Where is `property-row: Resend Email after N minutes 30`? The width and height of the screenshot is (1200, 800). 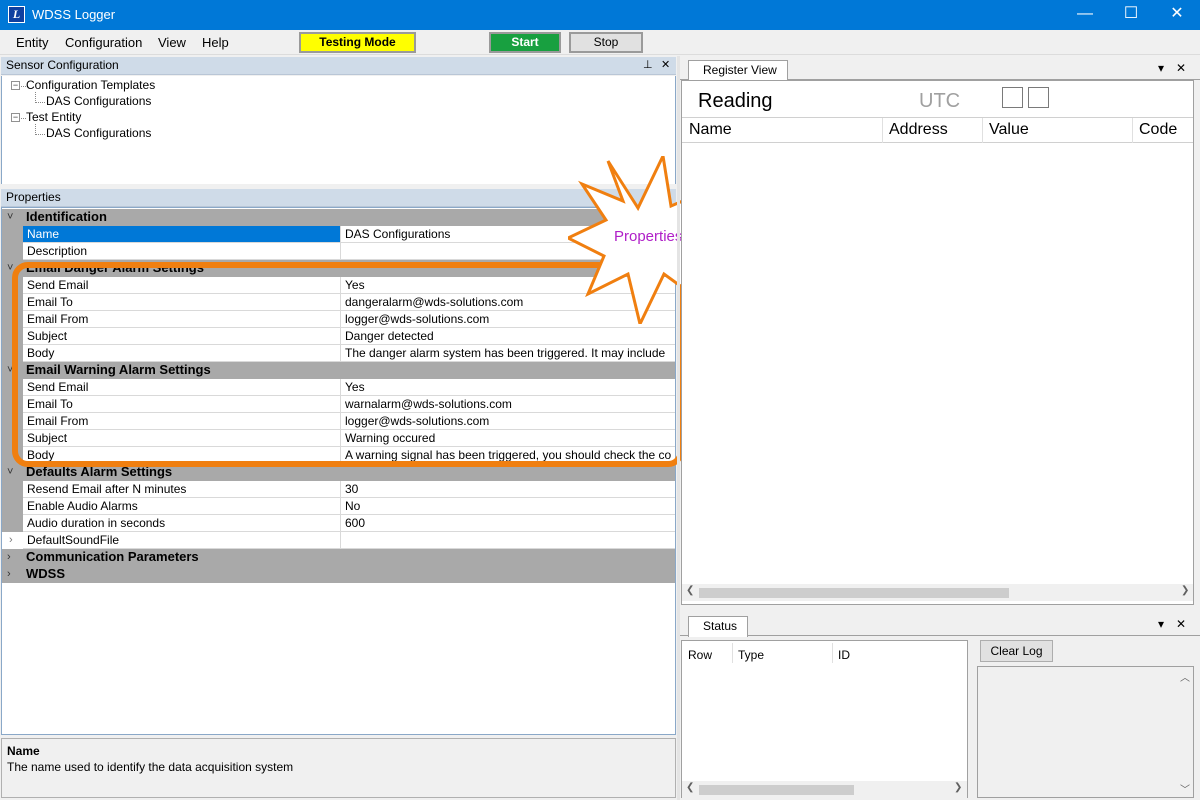
property-row: Resend Email after N minutes 30 is located at coordinates (338, 489).